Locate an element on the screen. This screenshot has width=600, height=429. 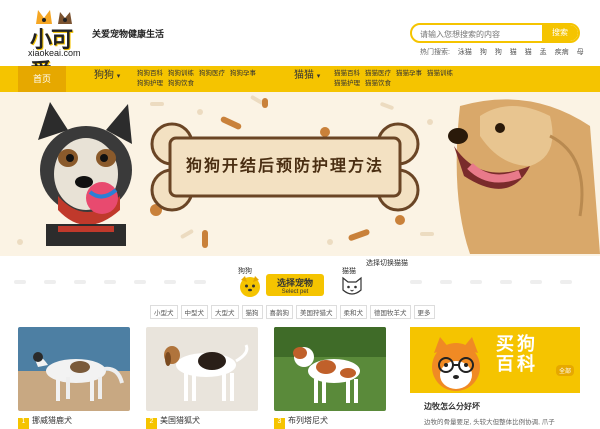
breed-name: 美国猎狐犬 is located at coordinates (180, 420).